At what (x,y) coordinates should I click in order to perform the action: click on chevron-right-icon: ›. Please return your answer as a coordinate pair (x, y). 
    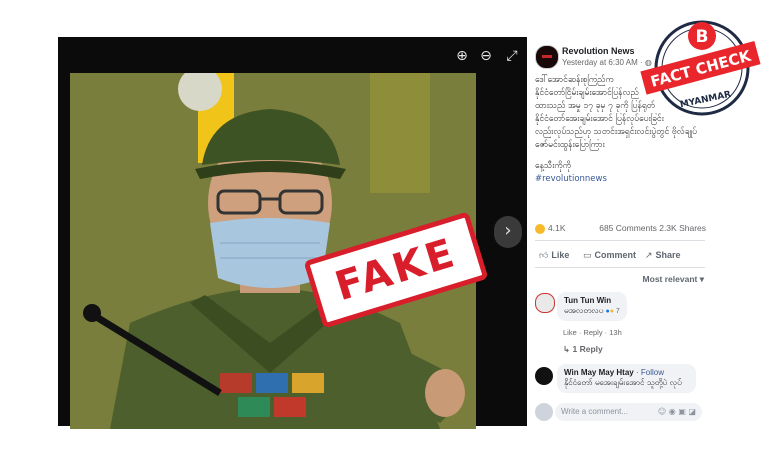
    Looking at the image, I should click on (508, 230).